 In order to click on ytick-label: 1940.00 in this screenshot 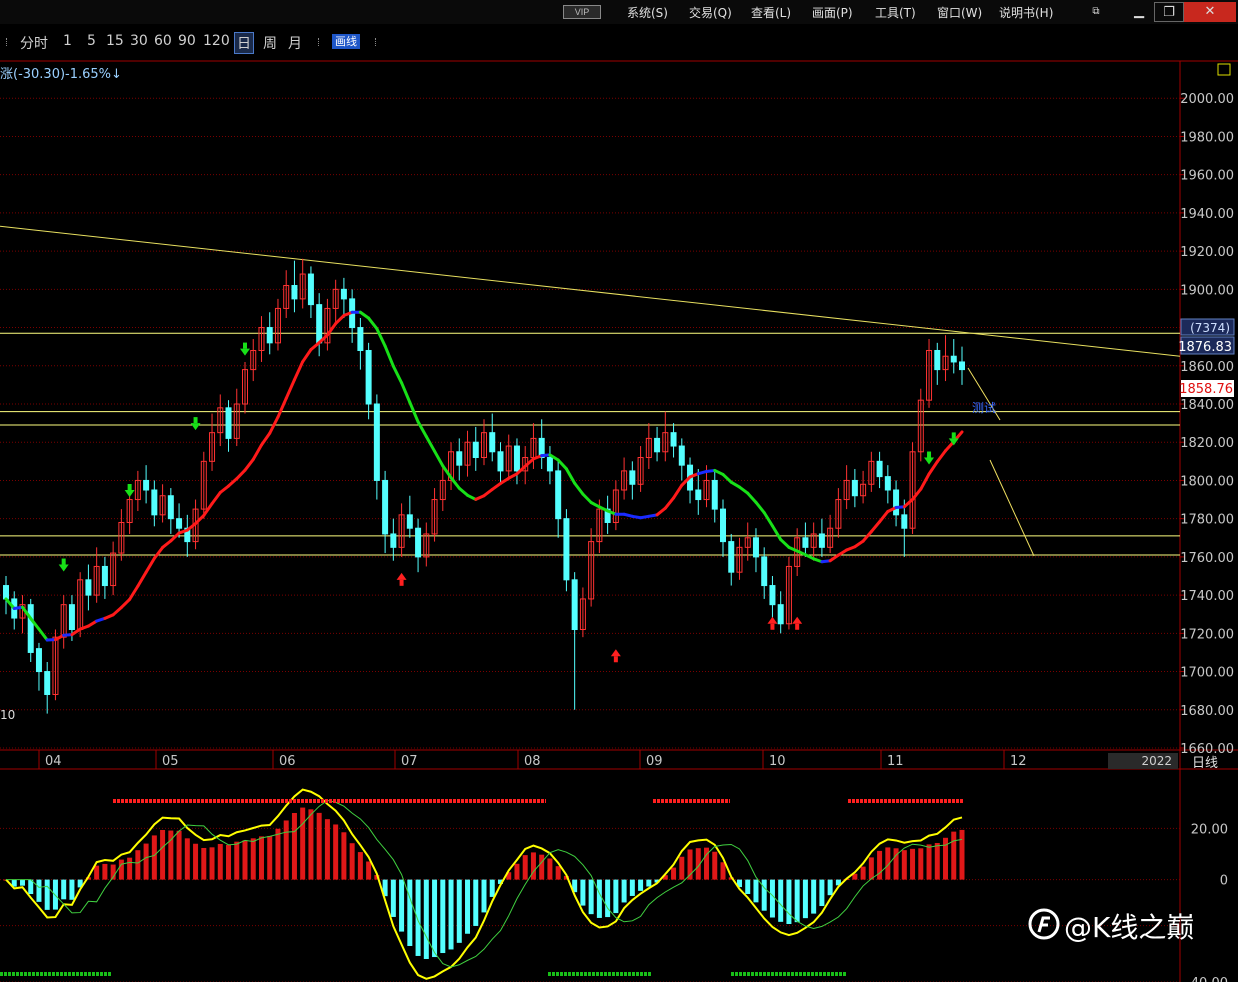, I will do `click(1207, 214)`.